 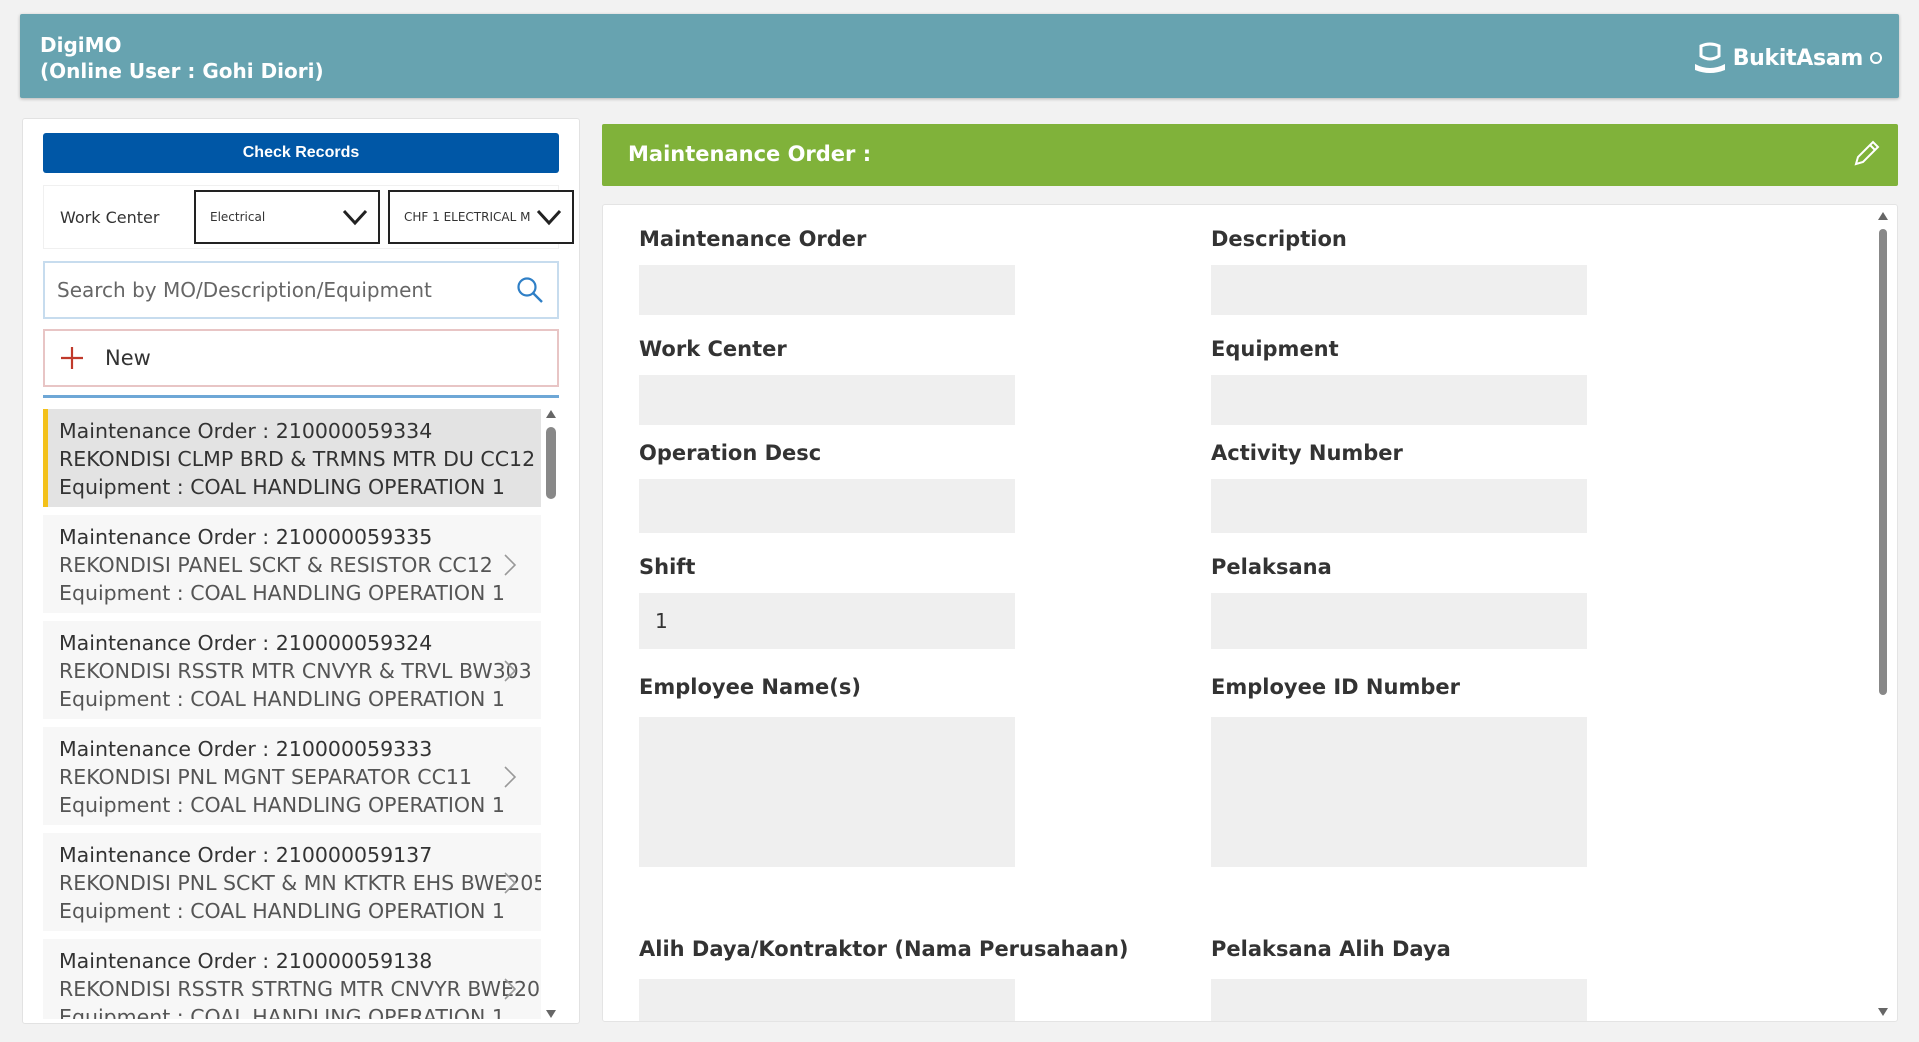 I want to click on work-center-select: Electrical, so click(x=287, y=217).